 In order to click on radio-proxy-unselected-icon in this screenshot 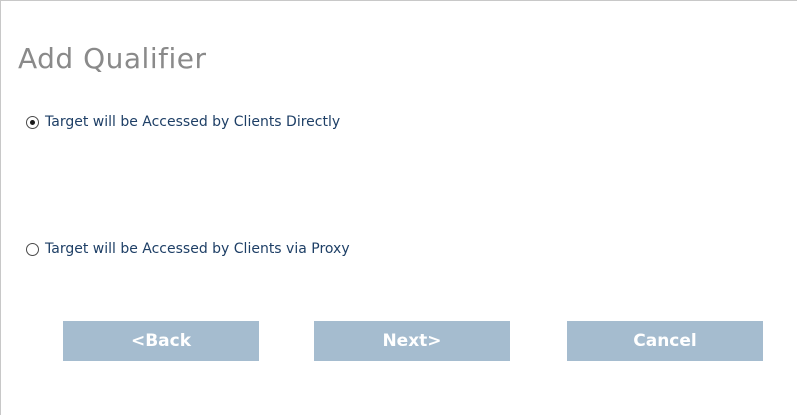, I will do `click(32, 249)`.